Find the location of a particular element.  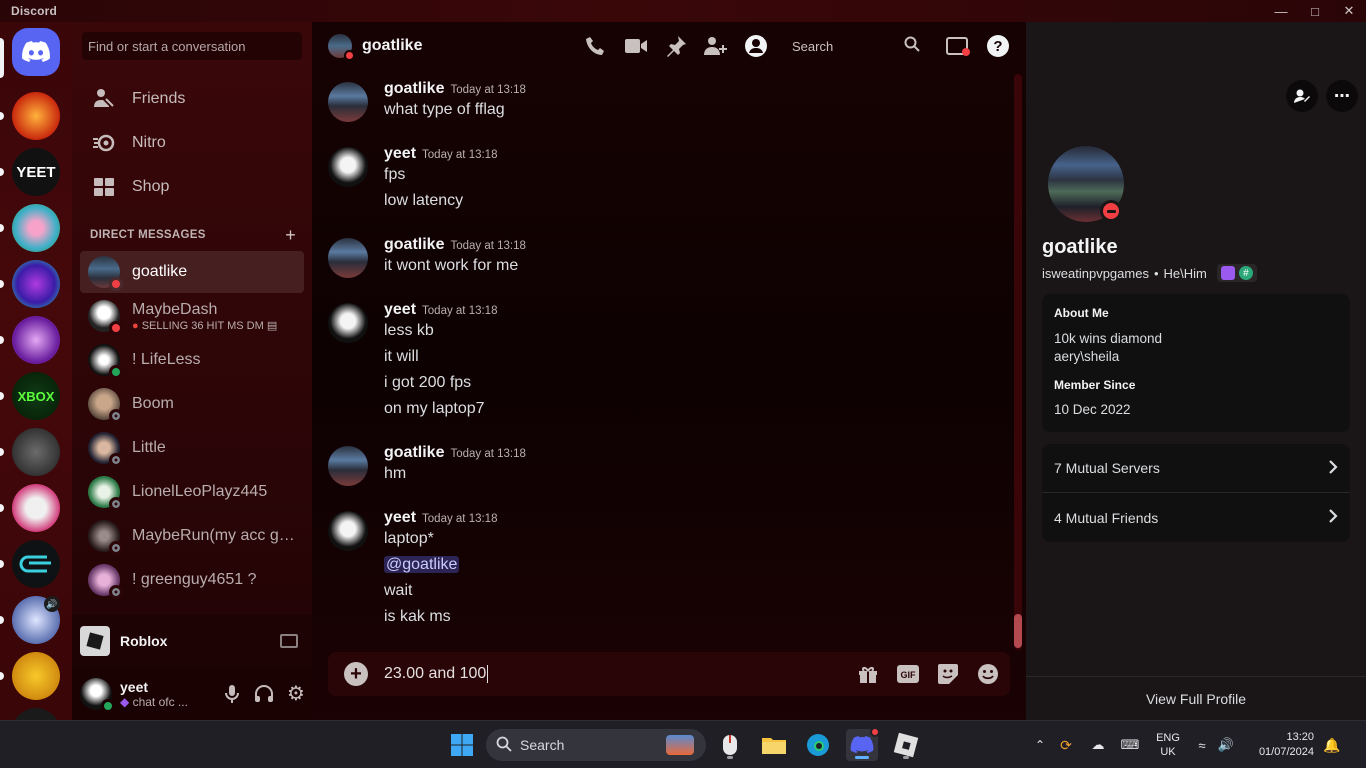

running-indicator is located at coordinates (906, 757).